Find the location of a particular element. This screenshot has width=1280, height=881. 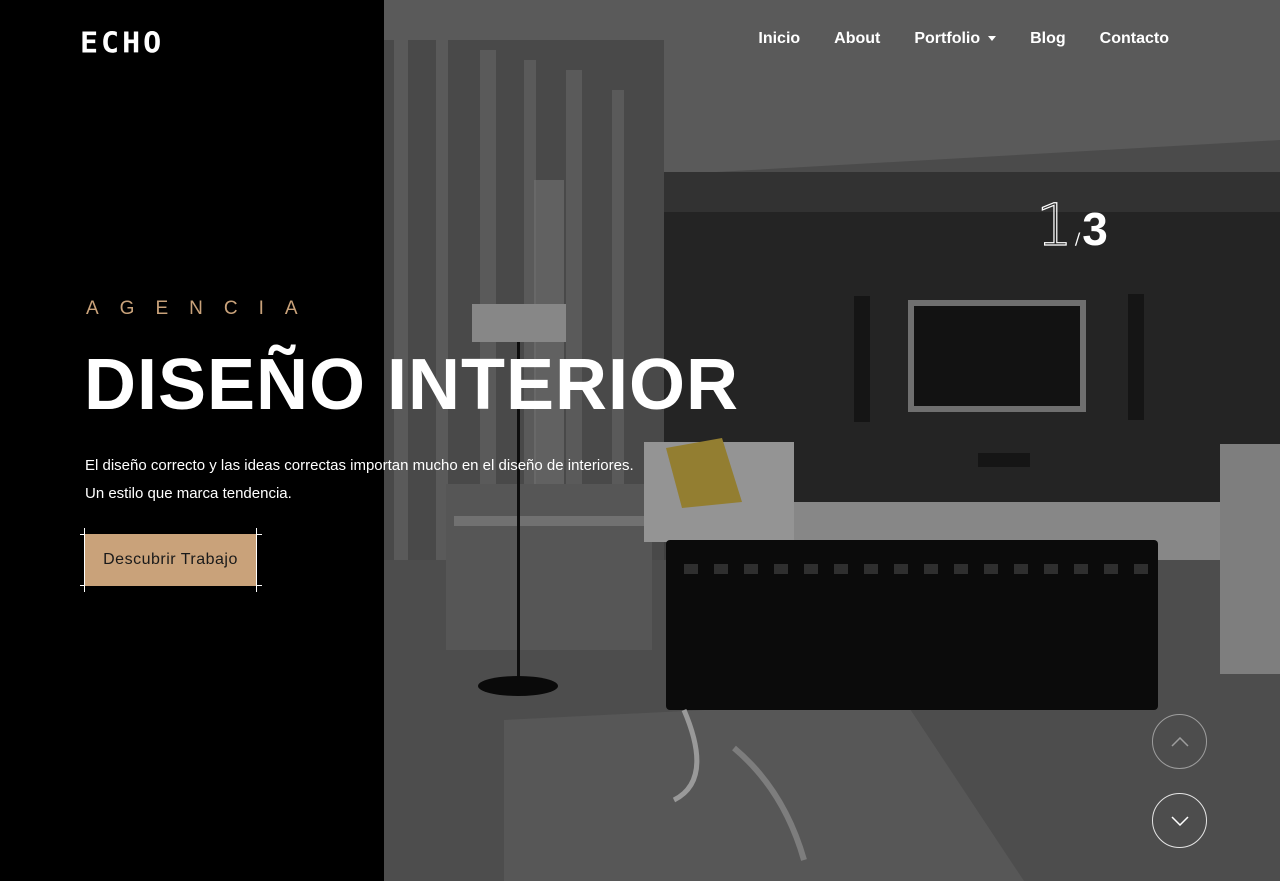

hero-headline: DISEÑO INTERIOR is located at coordinates (412, 385).